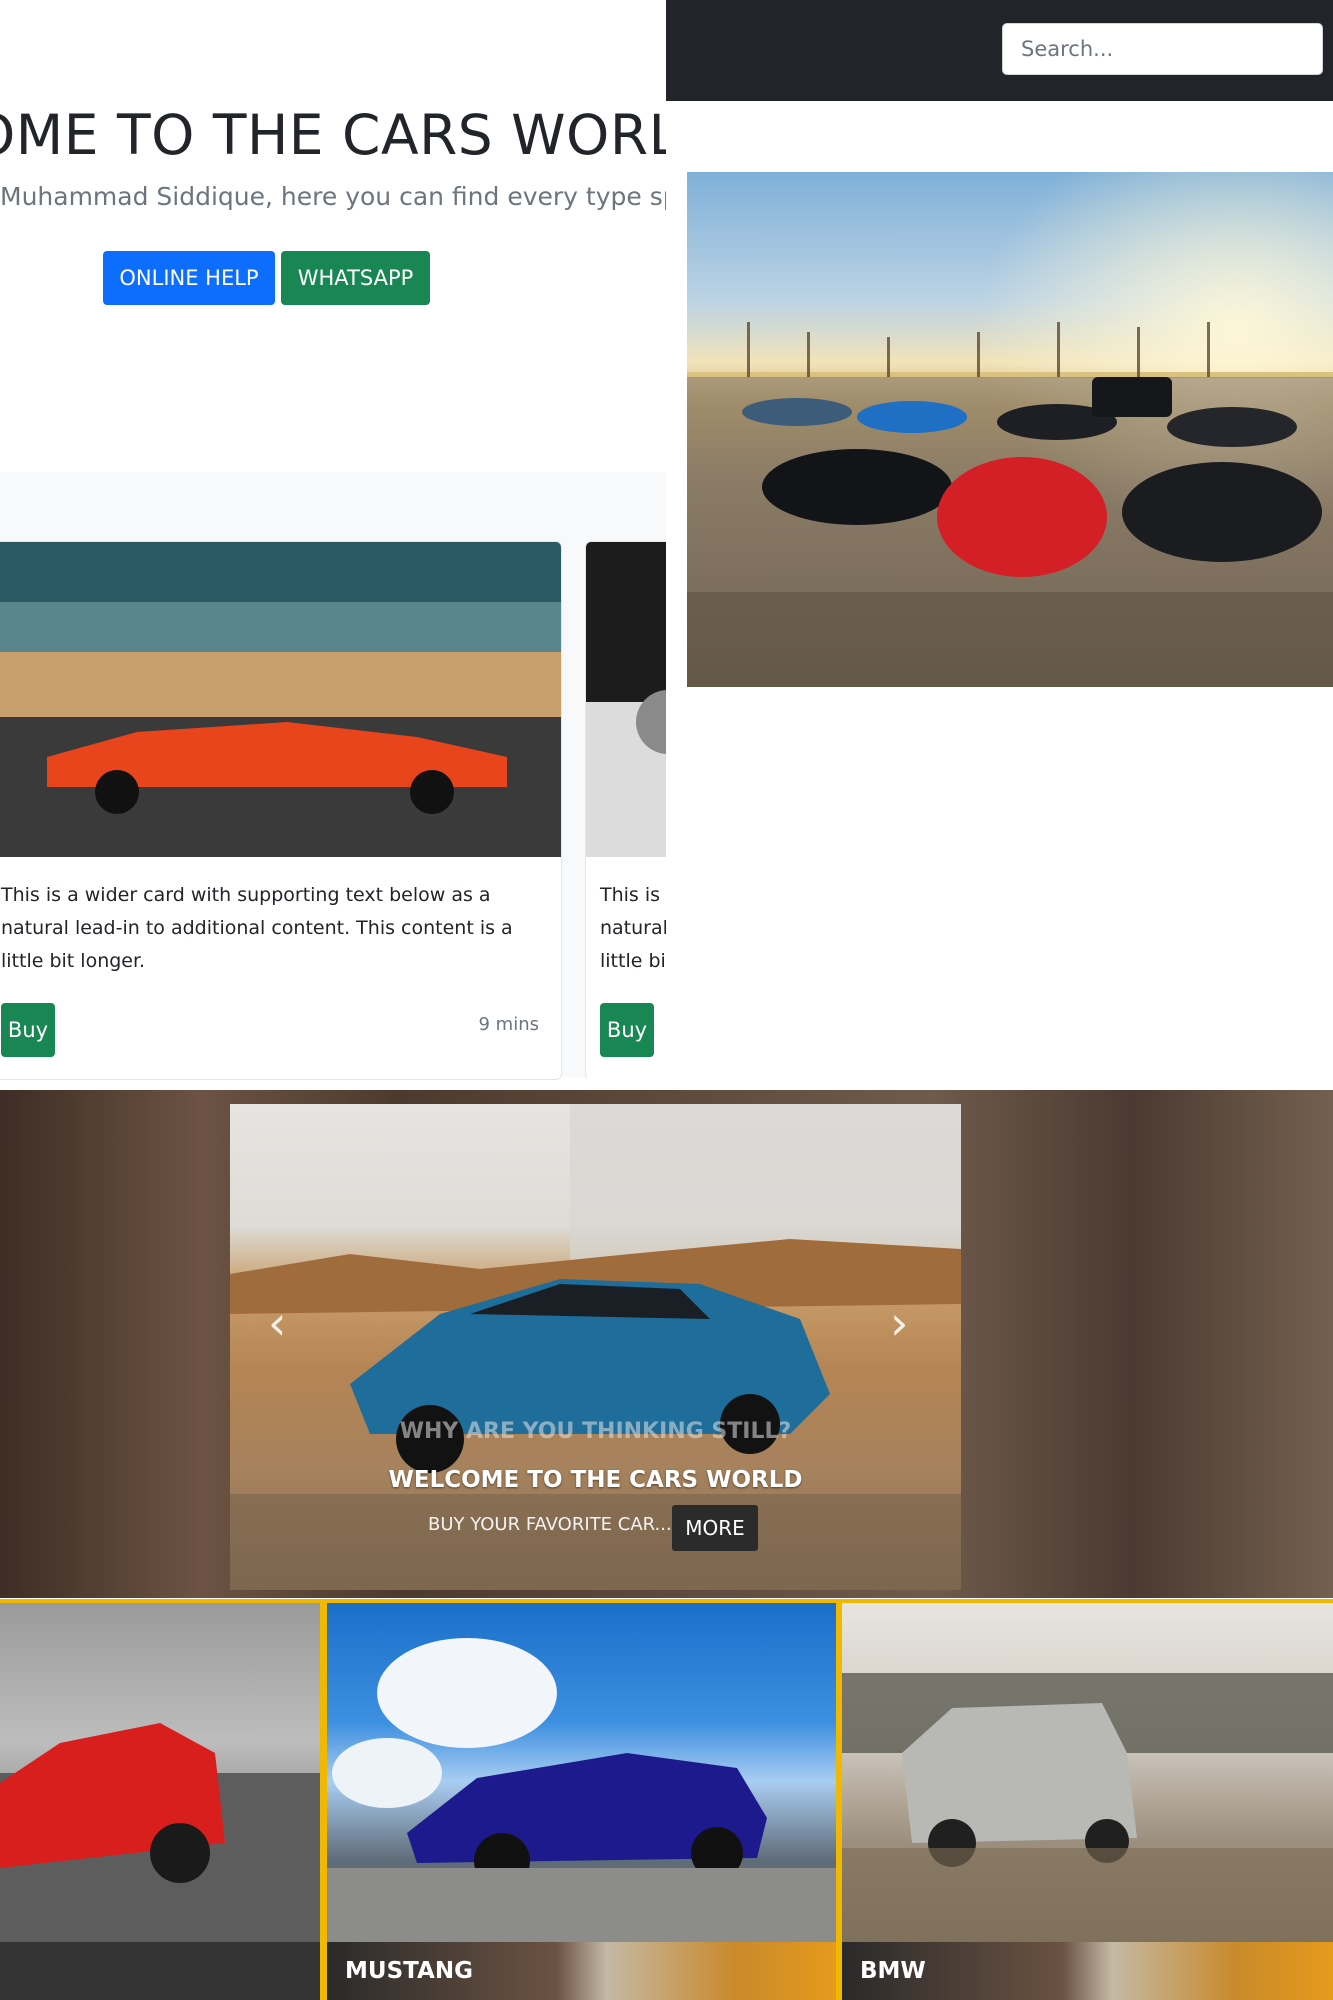 The height and width of the screenshot is (2000, 1333). Describe the element at coordinates (333, 135) in the screenshot. I see `hero-title: OME TO THE CARS WORLD` at that location.